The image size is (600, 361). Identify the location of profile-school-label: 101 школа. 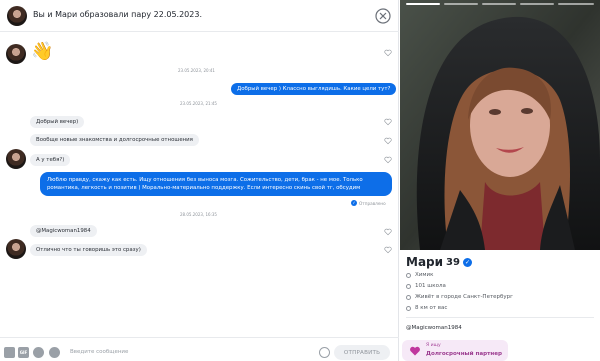
(430, 286).